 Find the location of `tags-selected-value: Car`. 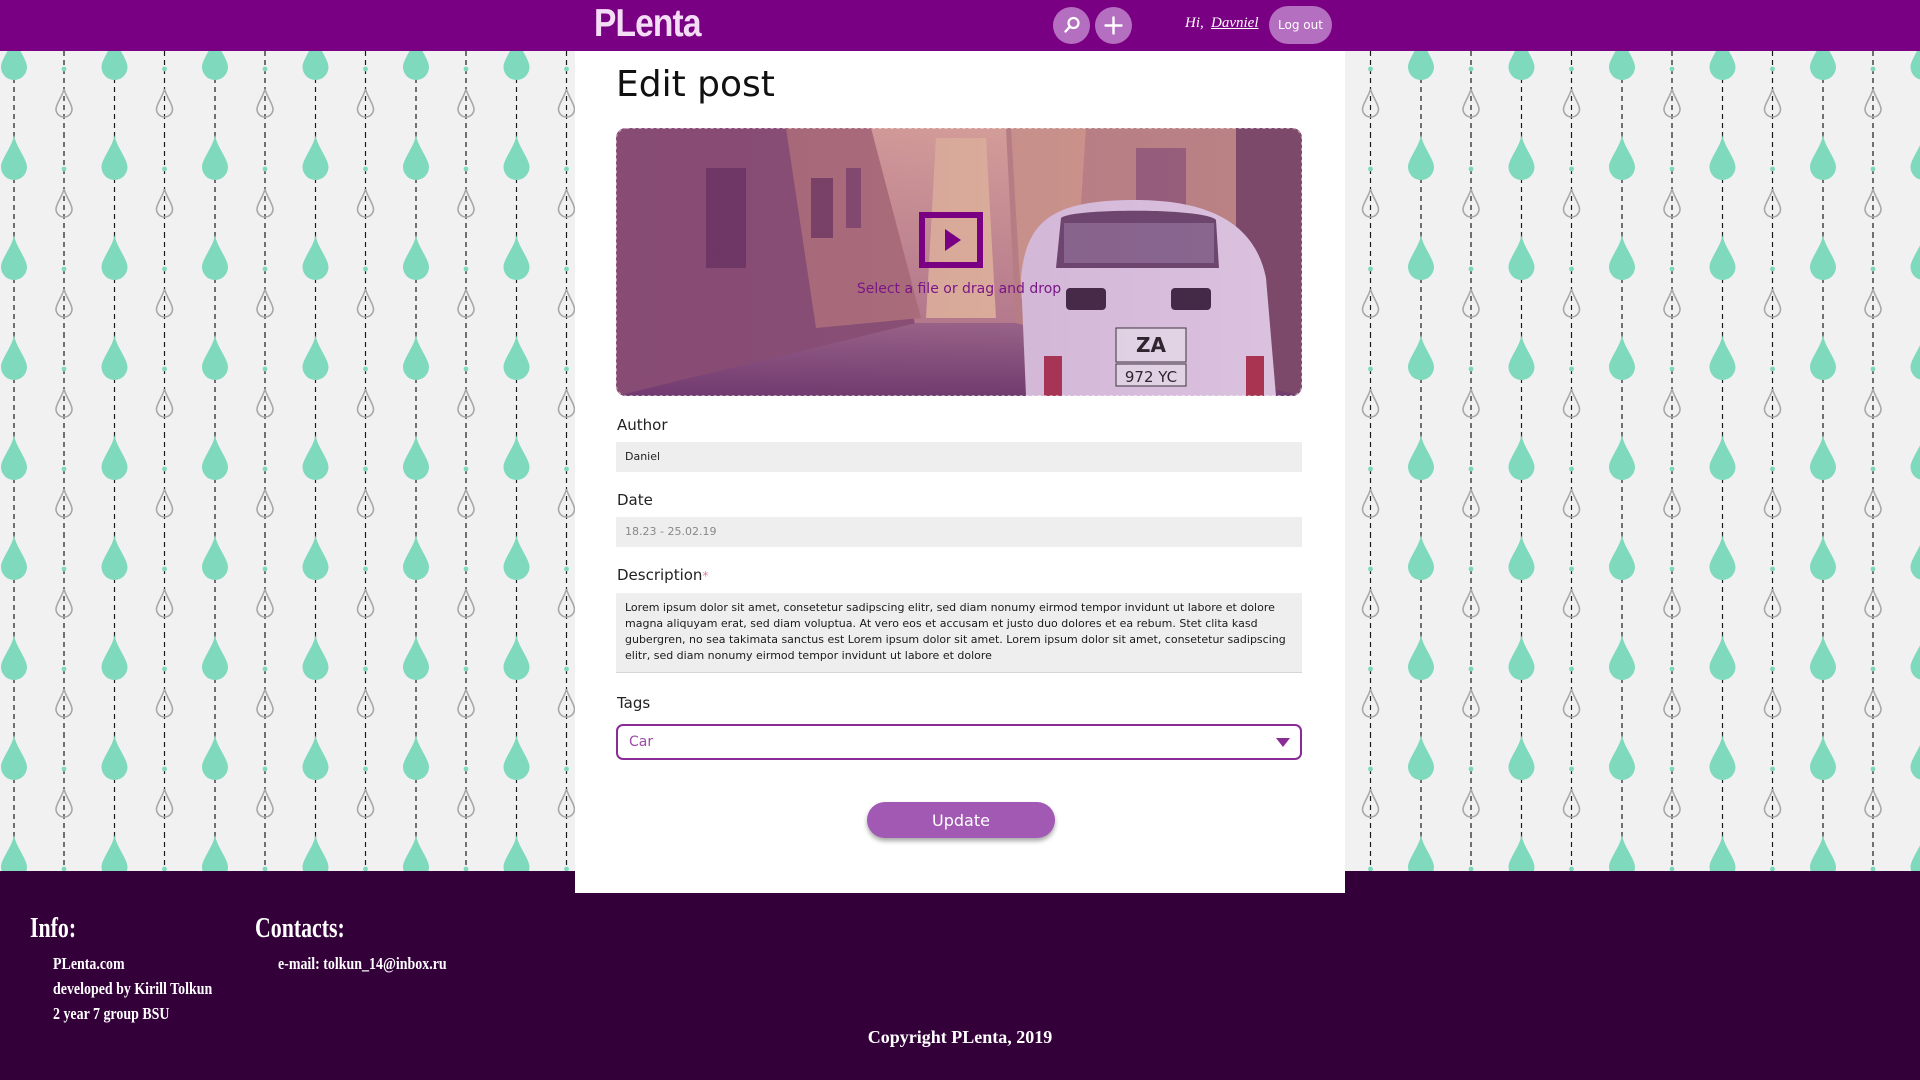

tags-selected-value: Car is located at coordinates (641, 742).